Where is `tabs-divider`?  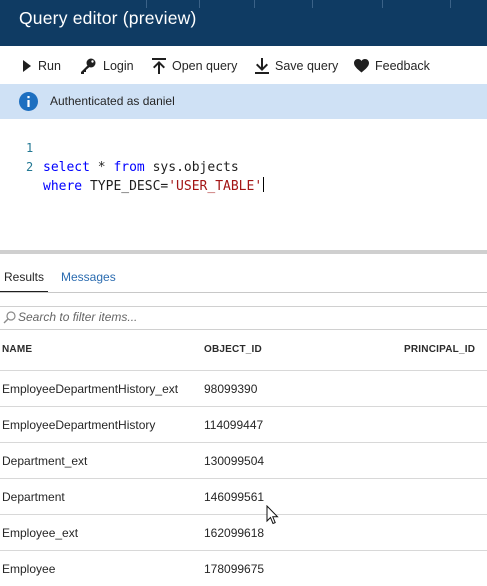
tabs-divider is located at coordinates (243, 292).